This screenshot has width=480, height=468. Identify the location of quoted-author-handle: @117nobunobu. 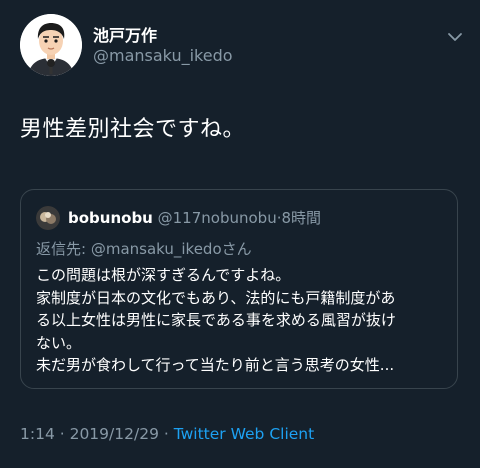
(217, 218).